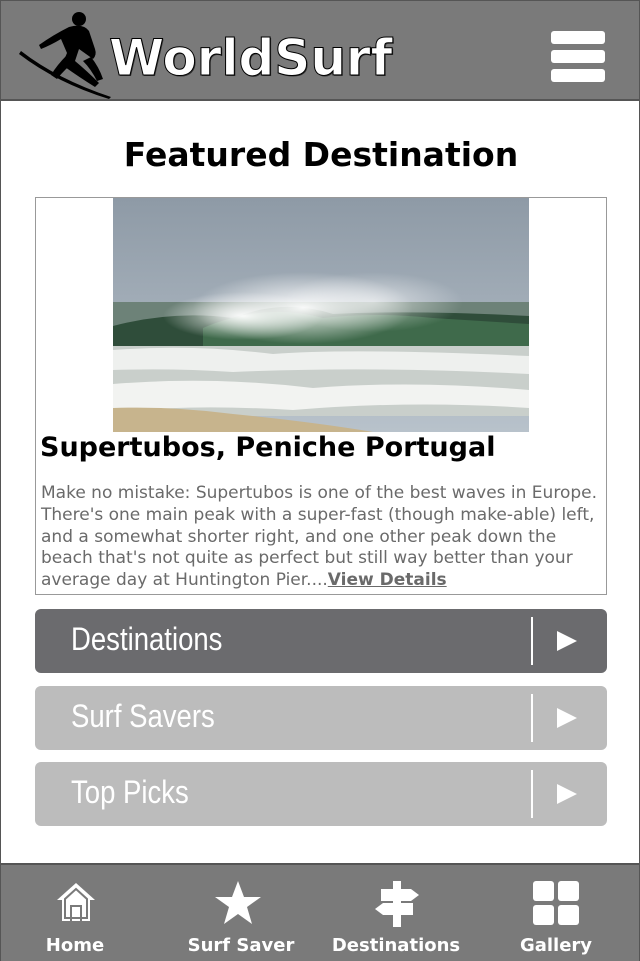 Image resolution: width=640 pixels, height=961 pixels. What do you see at coordinates (387, 580) in the screenshot?
I see `view-details-link: View Details` at bounding box center [387, 580].